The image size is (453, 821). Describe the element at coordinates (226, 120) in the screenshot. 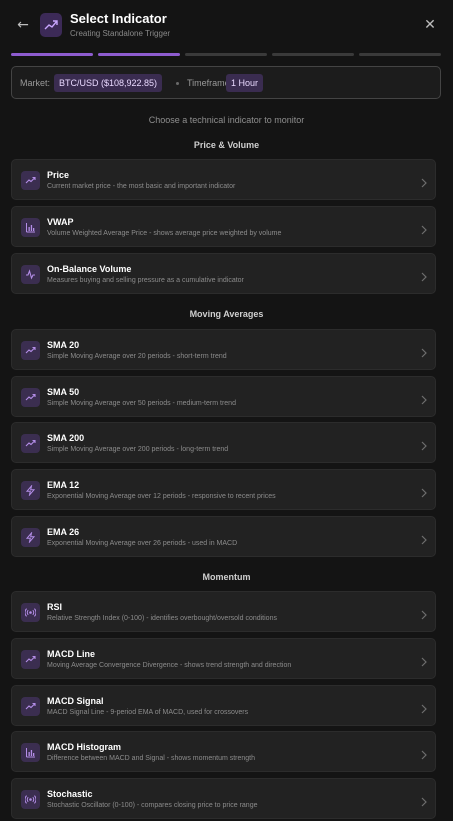

I see `instruction-text: Choose a technical indicator to monitor` at that location.